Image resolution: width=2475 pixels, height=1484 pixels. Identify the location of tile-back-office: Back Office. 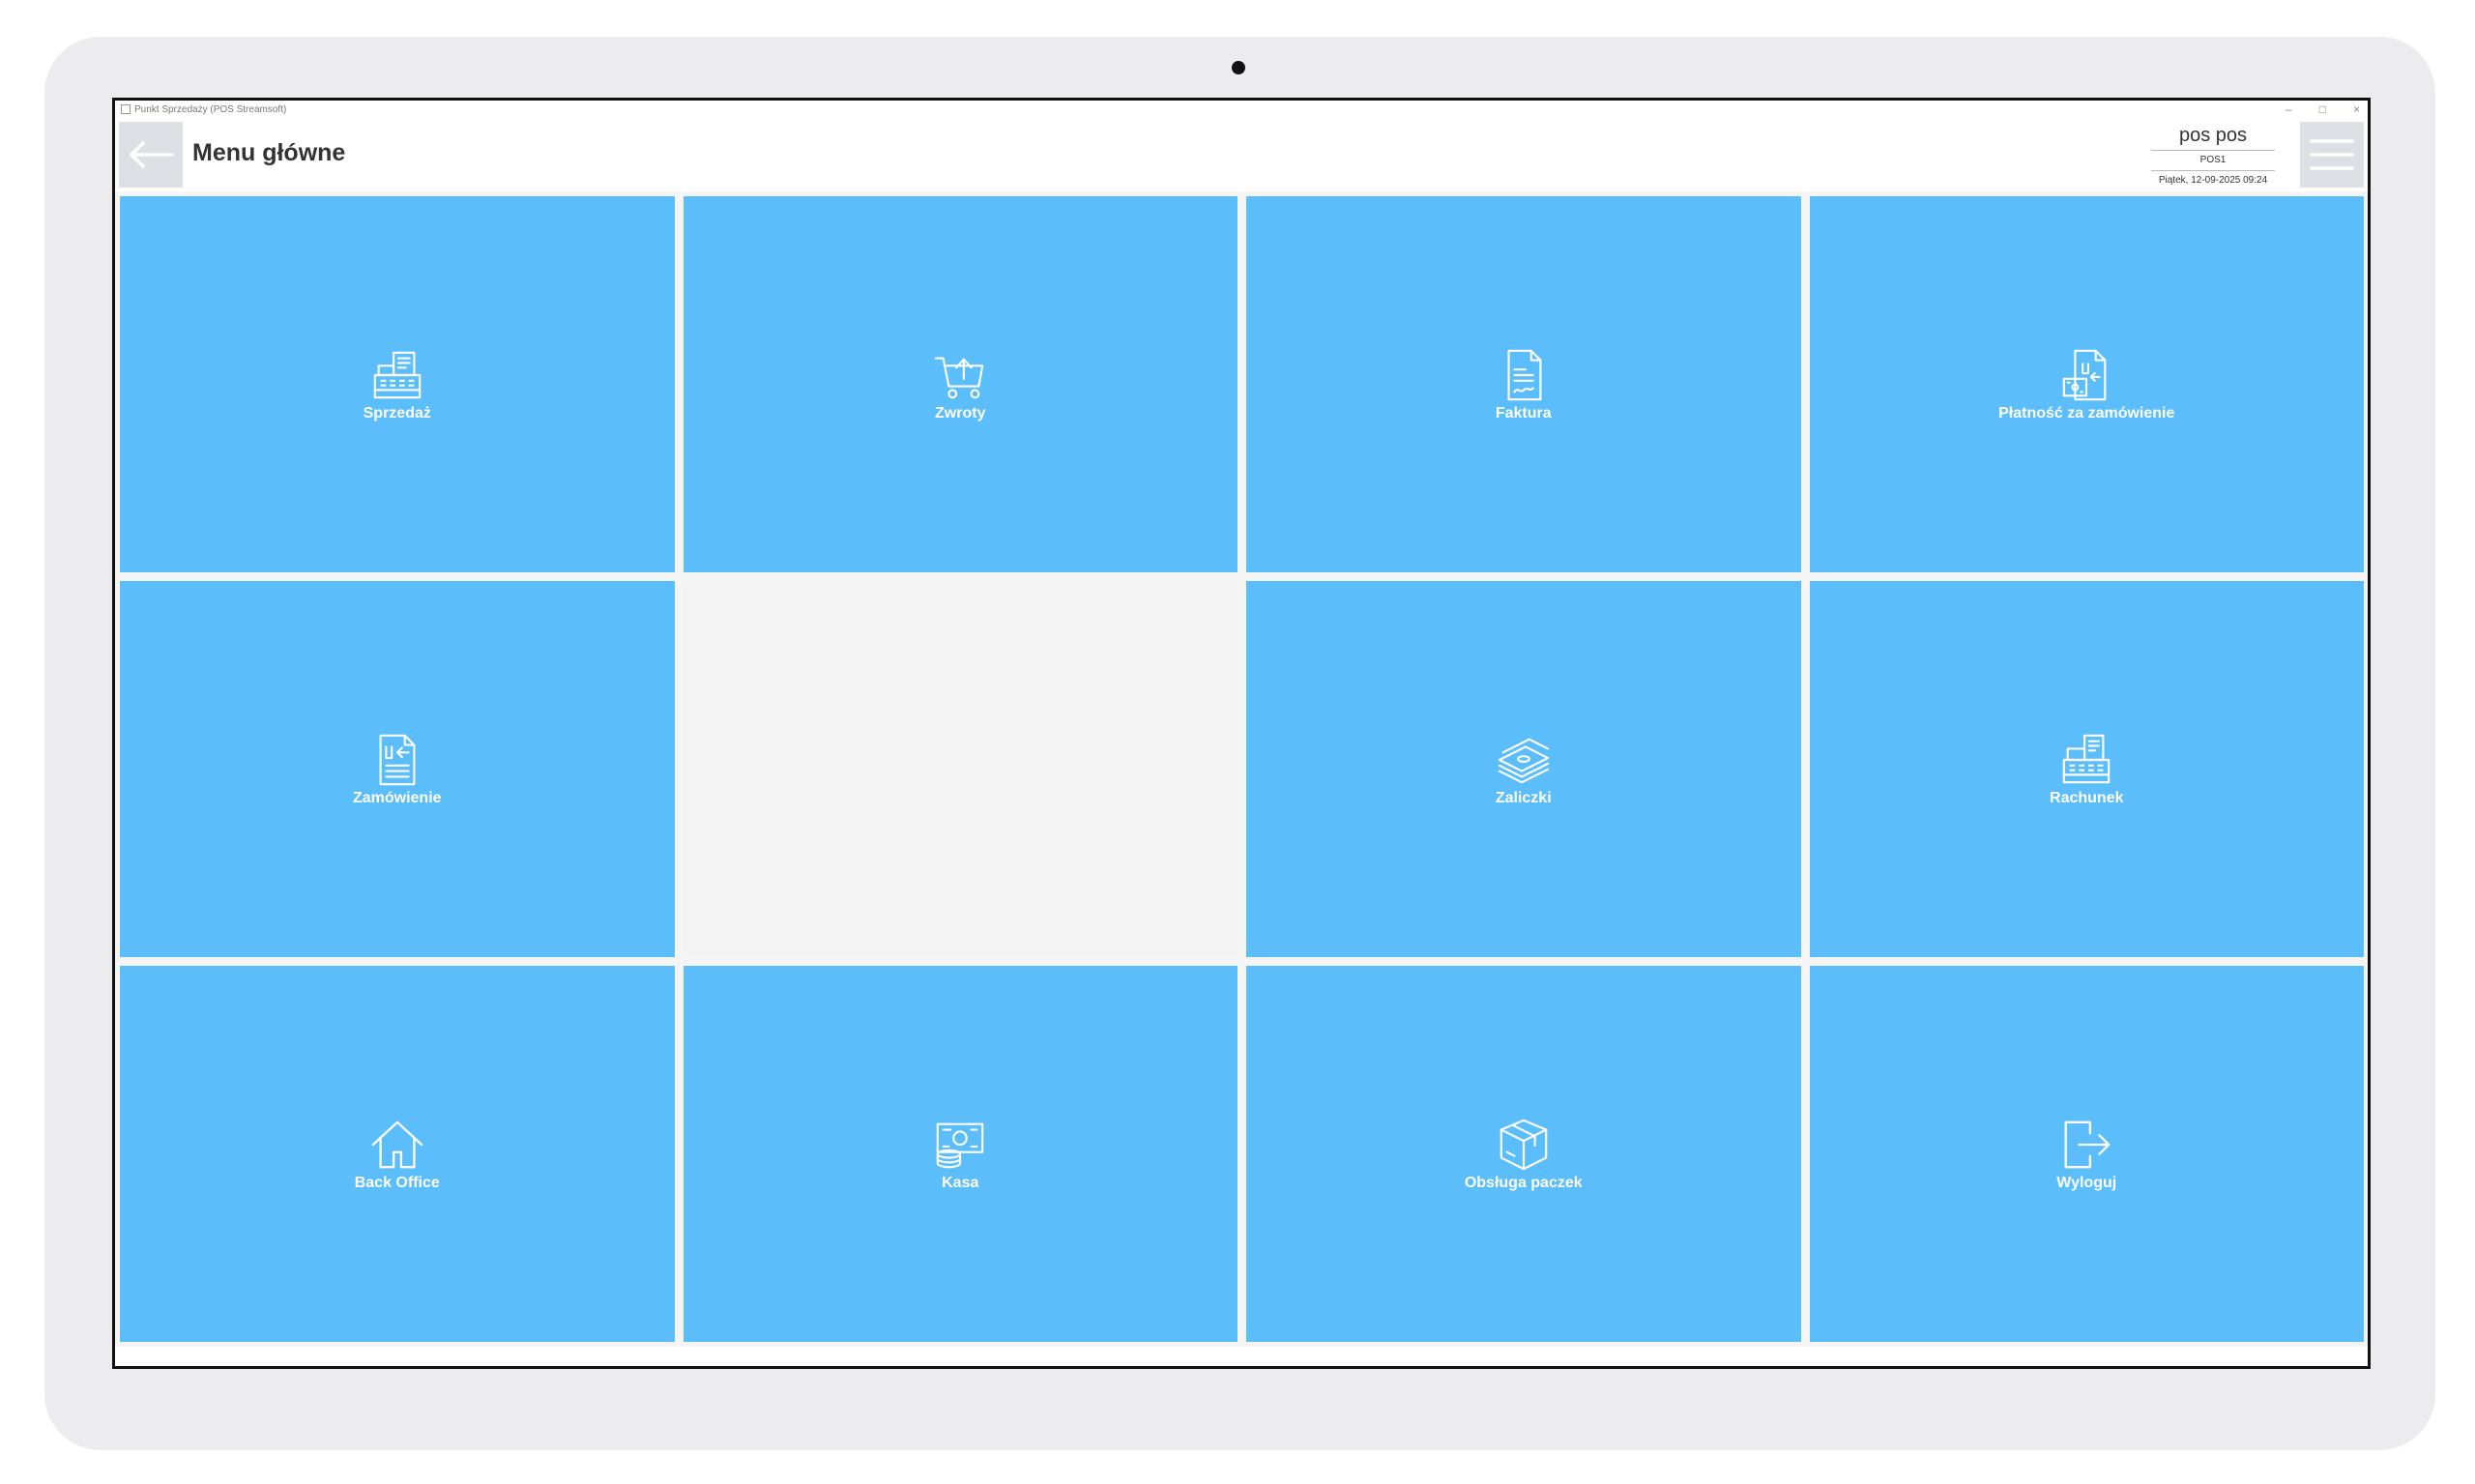
(397, 1154).